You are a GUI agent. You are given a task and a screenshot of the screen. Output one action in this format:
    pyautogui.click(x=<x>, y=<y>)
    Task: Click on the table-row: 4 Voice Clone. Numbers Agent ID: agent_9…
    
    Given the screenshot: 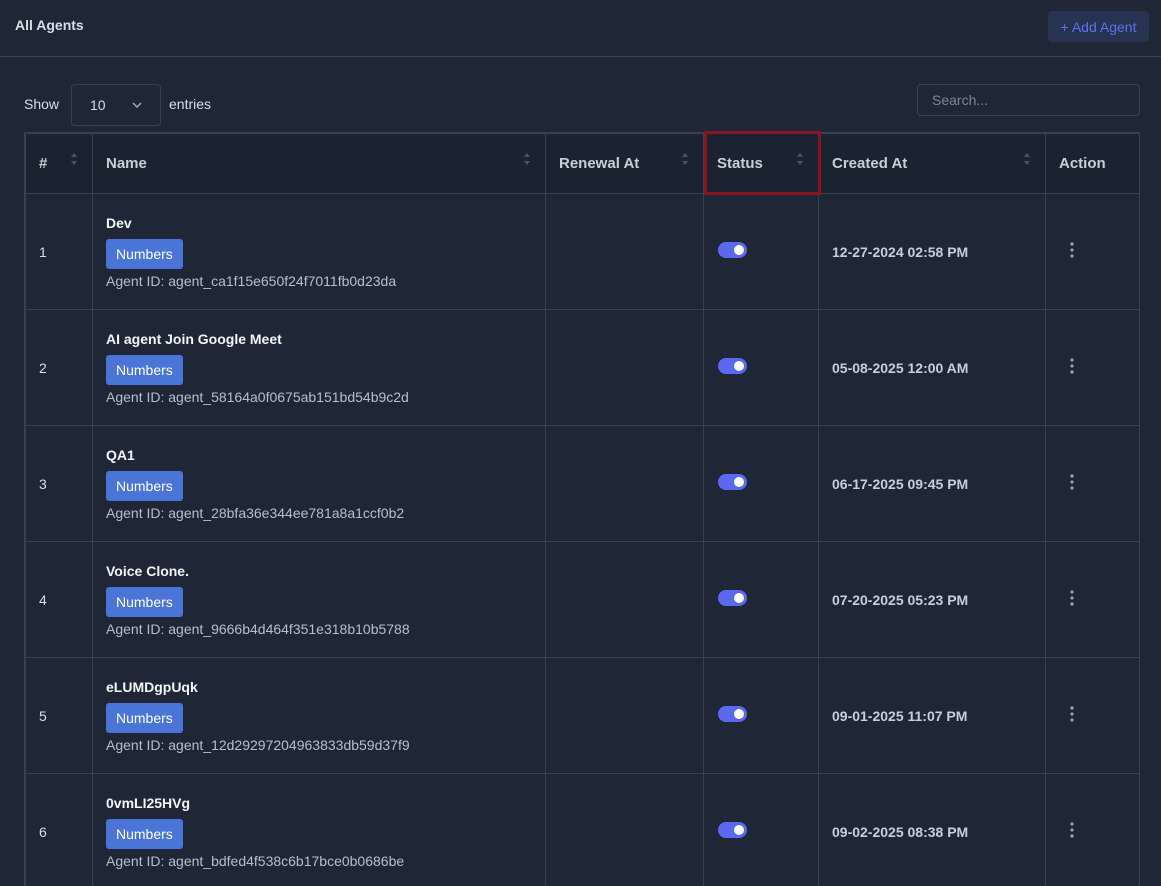 What is the action you would take?
    pyautogui.click(x=582, y=599)
    